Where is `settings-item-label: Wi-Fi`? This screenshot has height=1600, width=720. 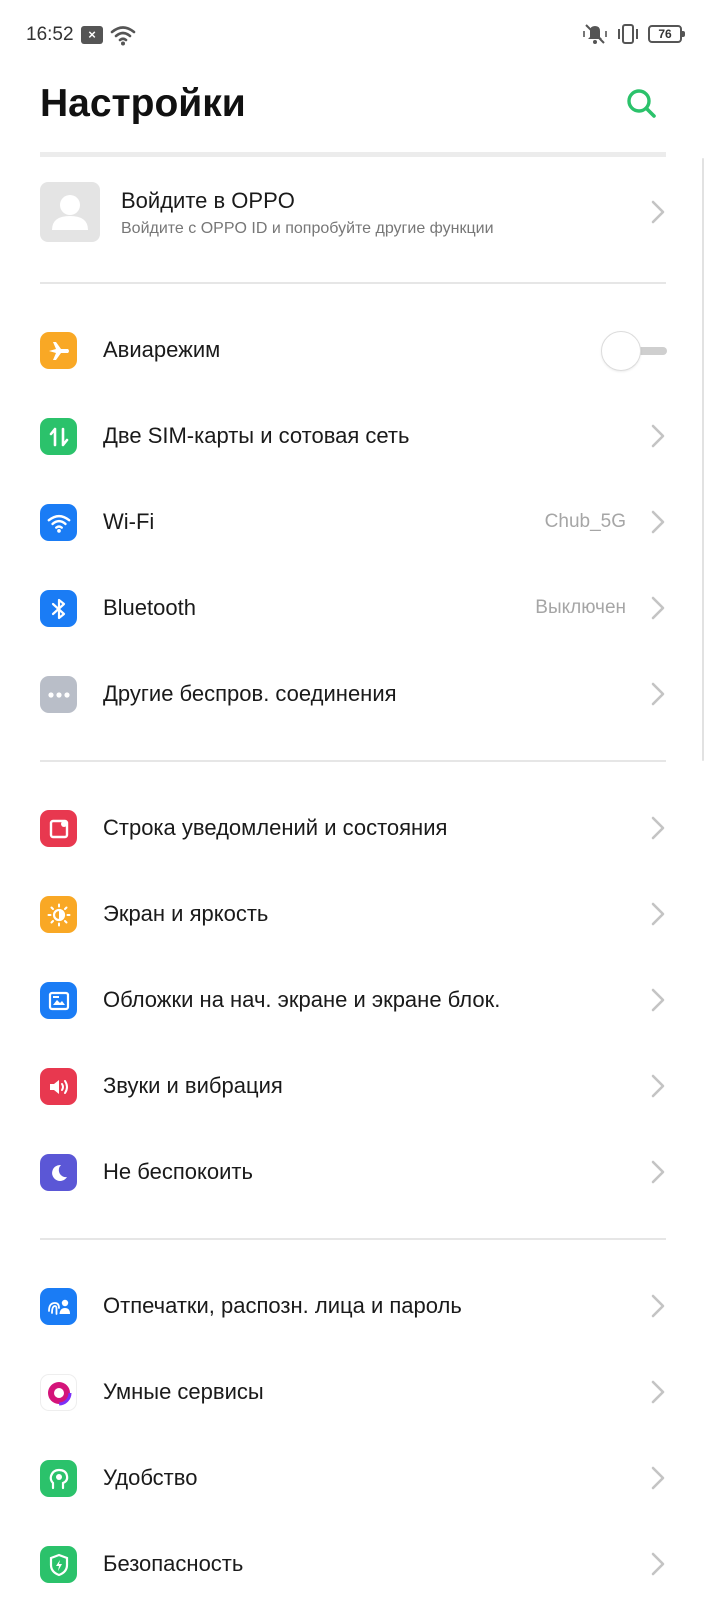
settings-item-label: Wi-Fi is located at coordinates (129, 521).